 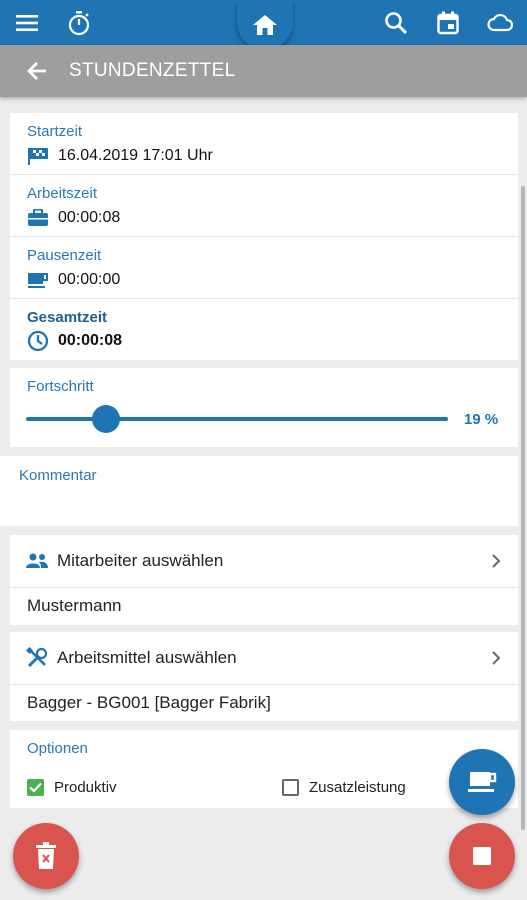 I want to click on work-time-value: 00:00:08, so click(x=73, y=218).